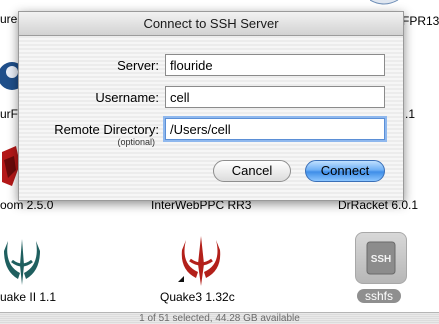  I want to click on remote-directory-label: Remote Directory:, so click(106, 129).